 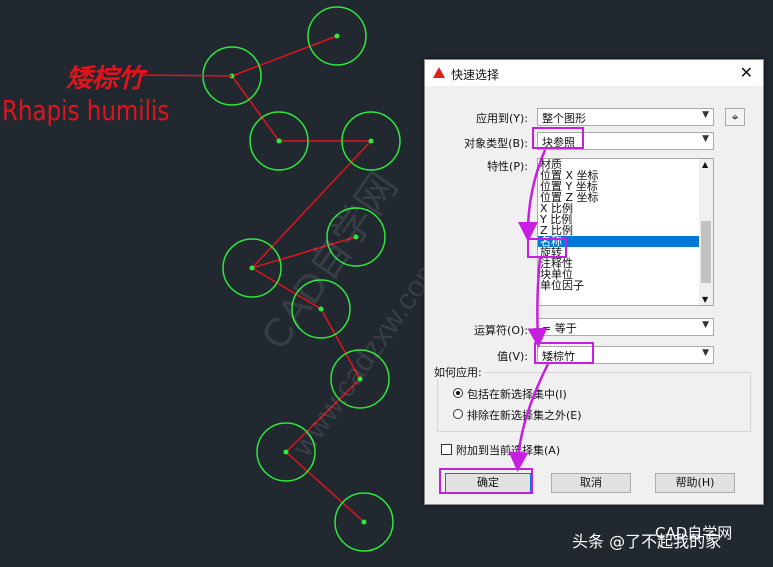 What do you see at coordinates (588, 541) in the screenshot?
I see `source-text: 头条` at bounding box center [588, 541].